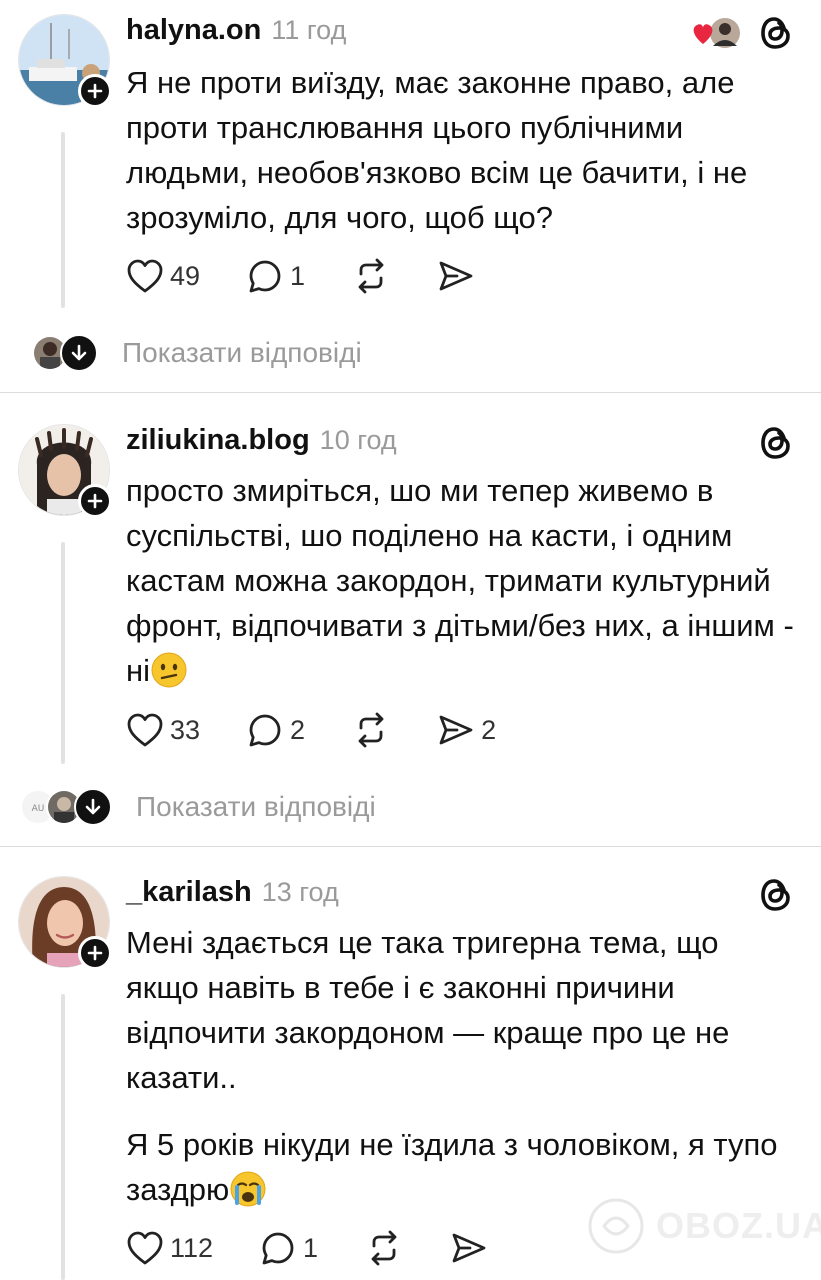 This screenshot has height=1280, width=821. I want to click on username: _karilash, so click(189, 892).